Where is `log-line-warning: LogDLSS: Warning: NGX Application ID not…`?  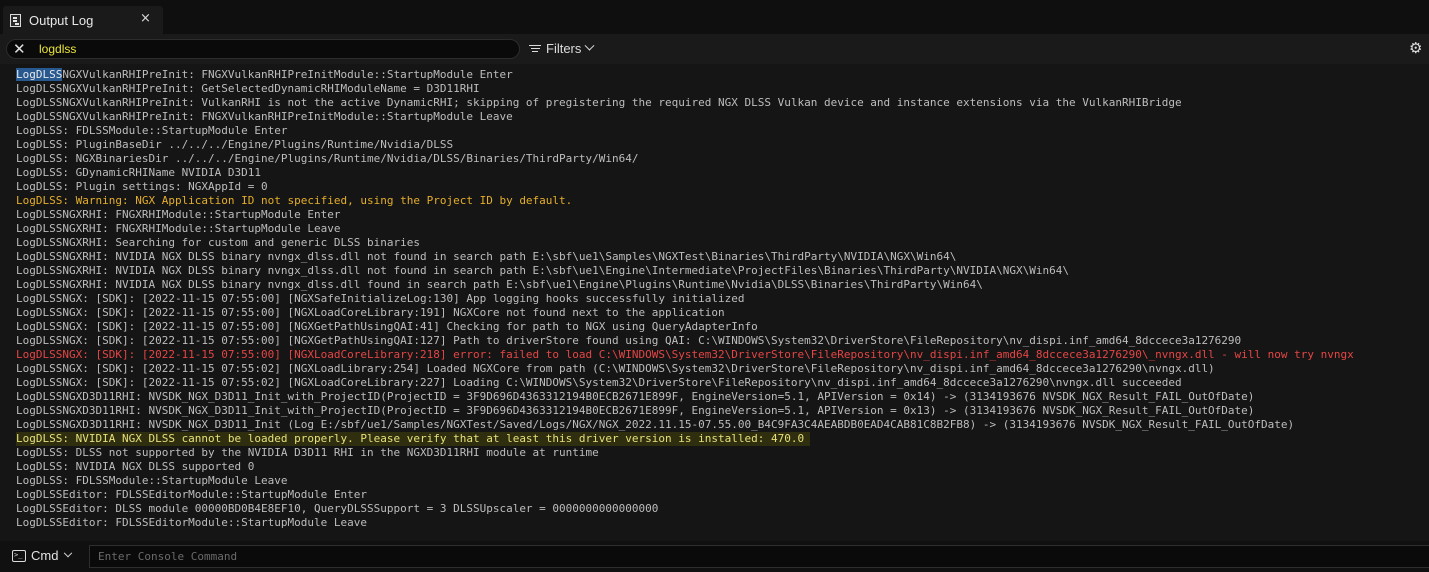 log-line-warning: LogDLSS: Warning: NGX Application ID not… is located at coordinates (294, 200).